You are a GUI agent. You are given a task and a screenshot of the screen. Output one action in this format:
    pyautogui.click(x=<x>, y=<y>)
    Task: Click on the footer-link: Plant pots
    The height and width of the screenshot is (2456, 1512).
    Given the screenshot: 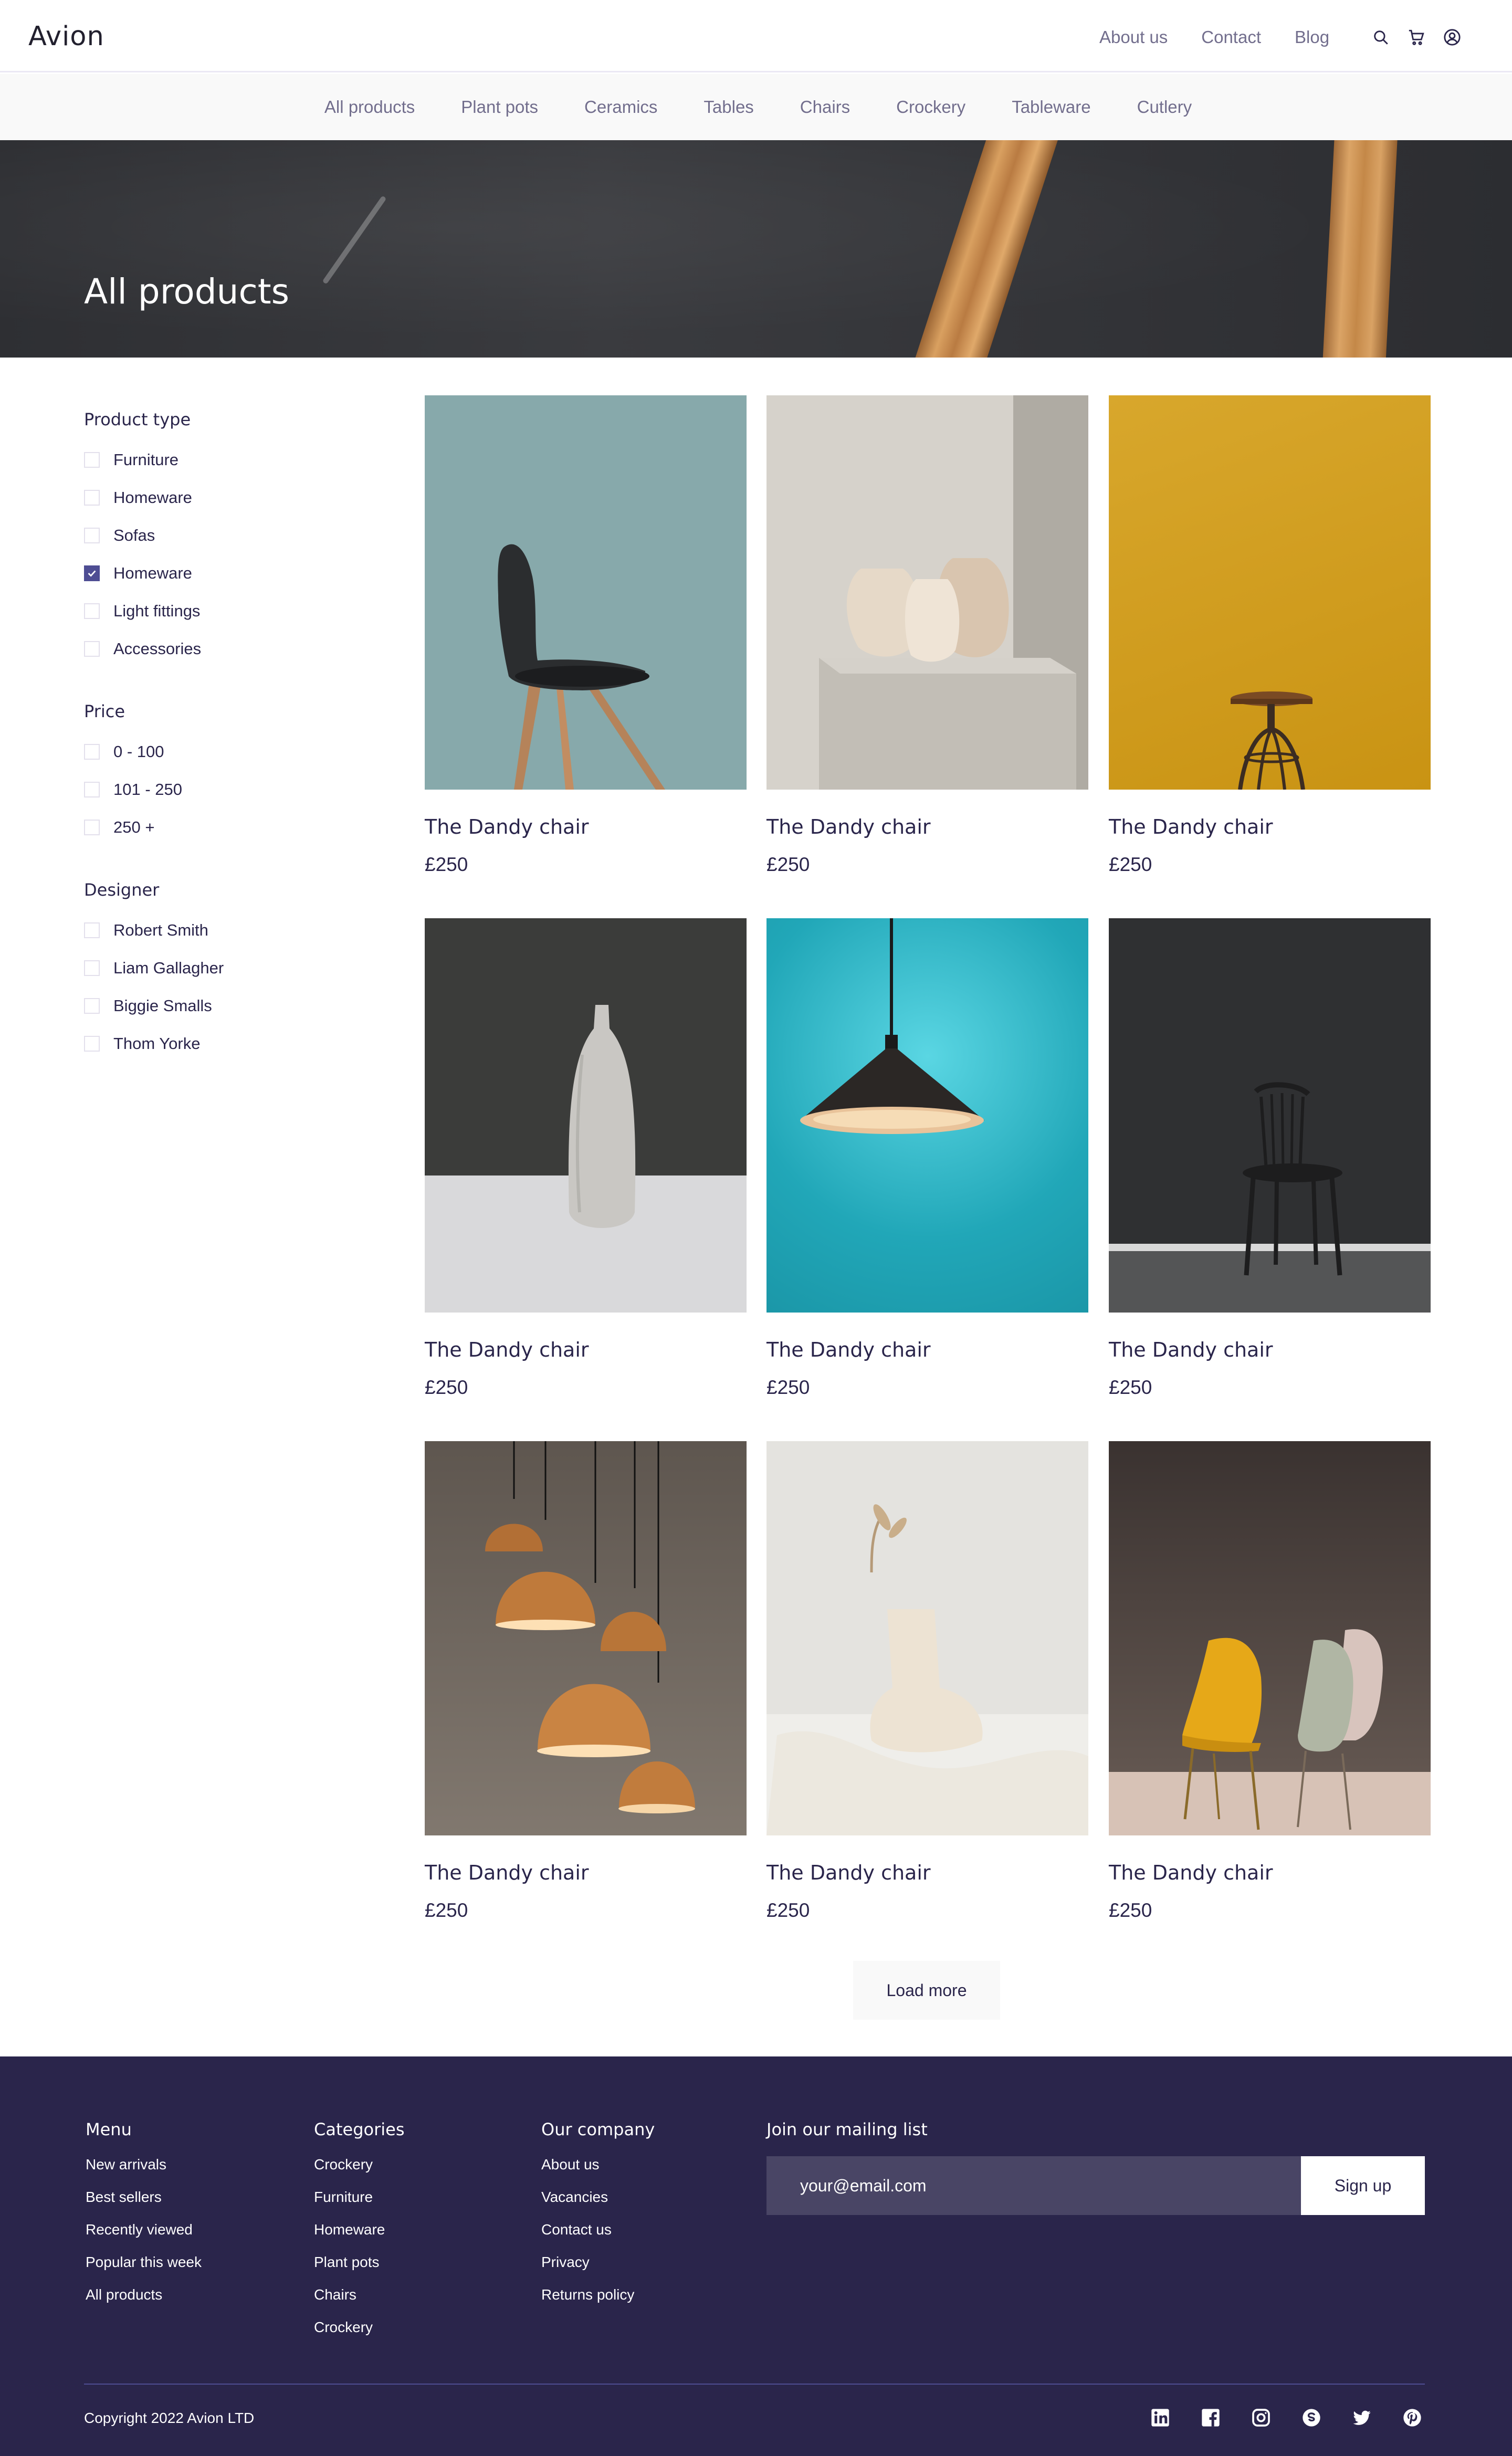 What is the action you would take?
    pyautogui.click(x=359, y=2268)
    